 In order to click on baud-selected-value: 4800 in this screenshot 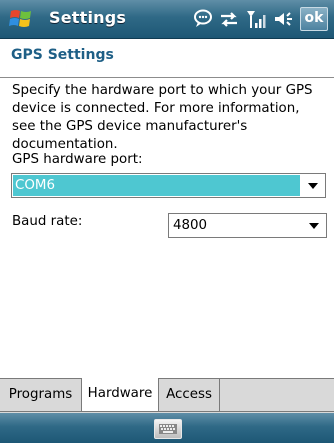, I will do `click(190, 225)`.